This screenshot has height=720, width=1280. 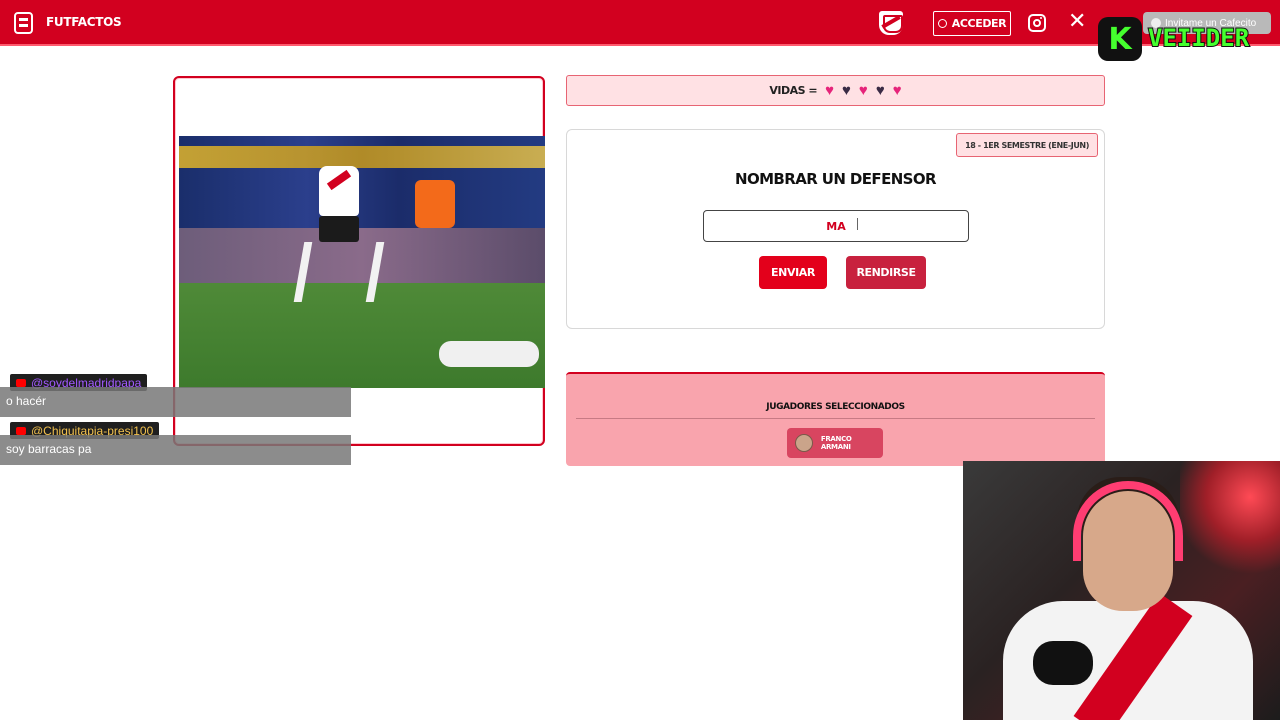 What do you see at coordinates (836, 226) in the screenshot?
I see `answer-input` at bounding box center [836, 226].